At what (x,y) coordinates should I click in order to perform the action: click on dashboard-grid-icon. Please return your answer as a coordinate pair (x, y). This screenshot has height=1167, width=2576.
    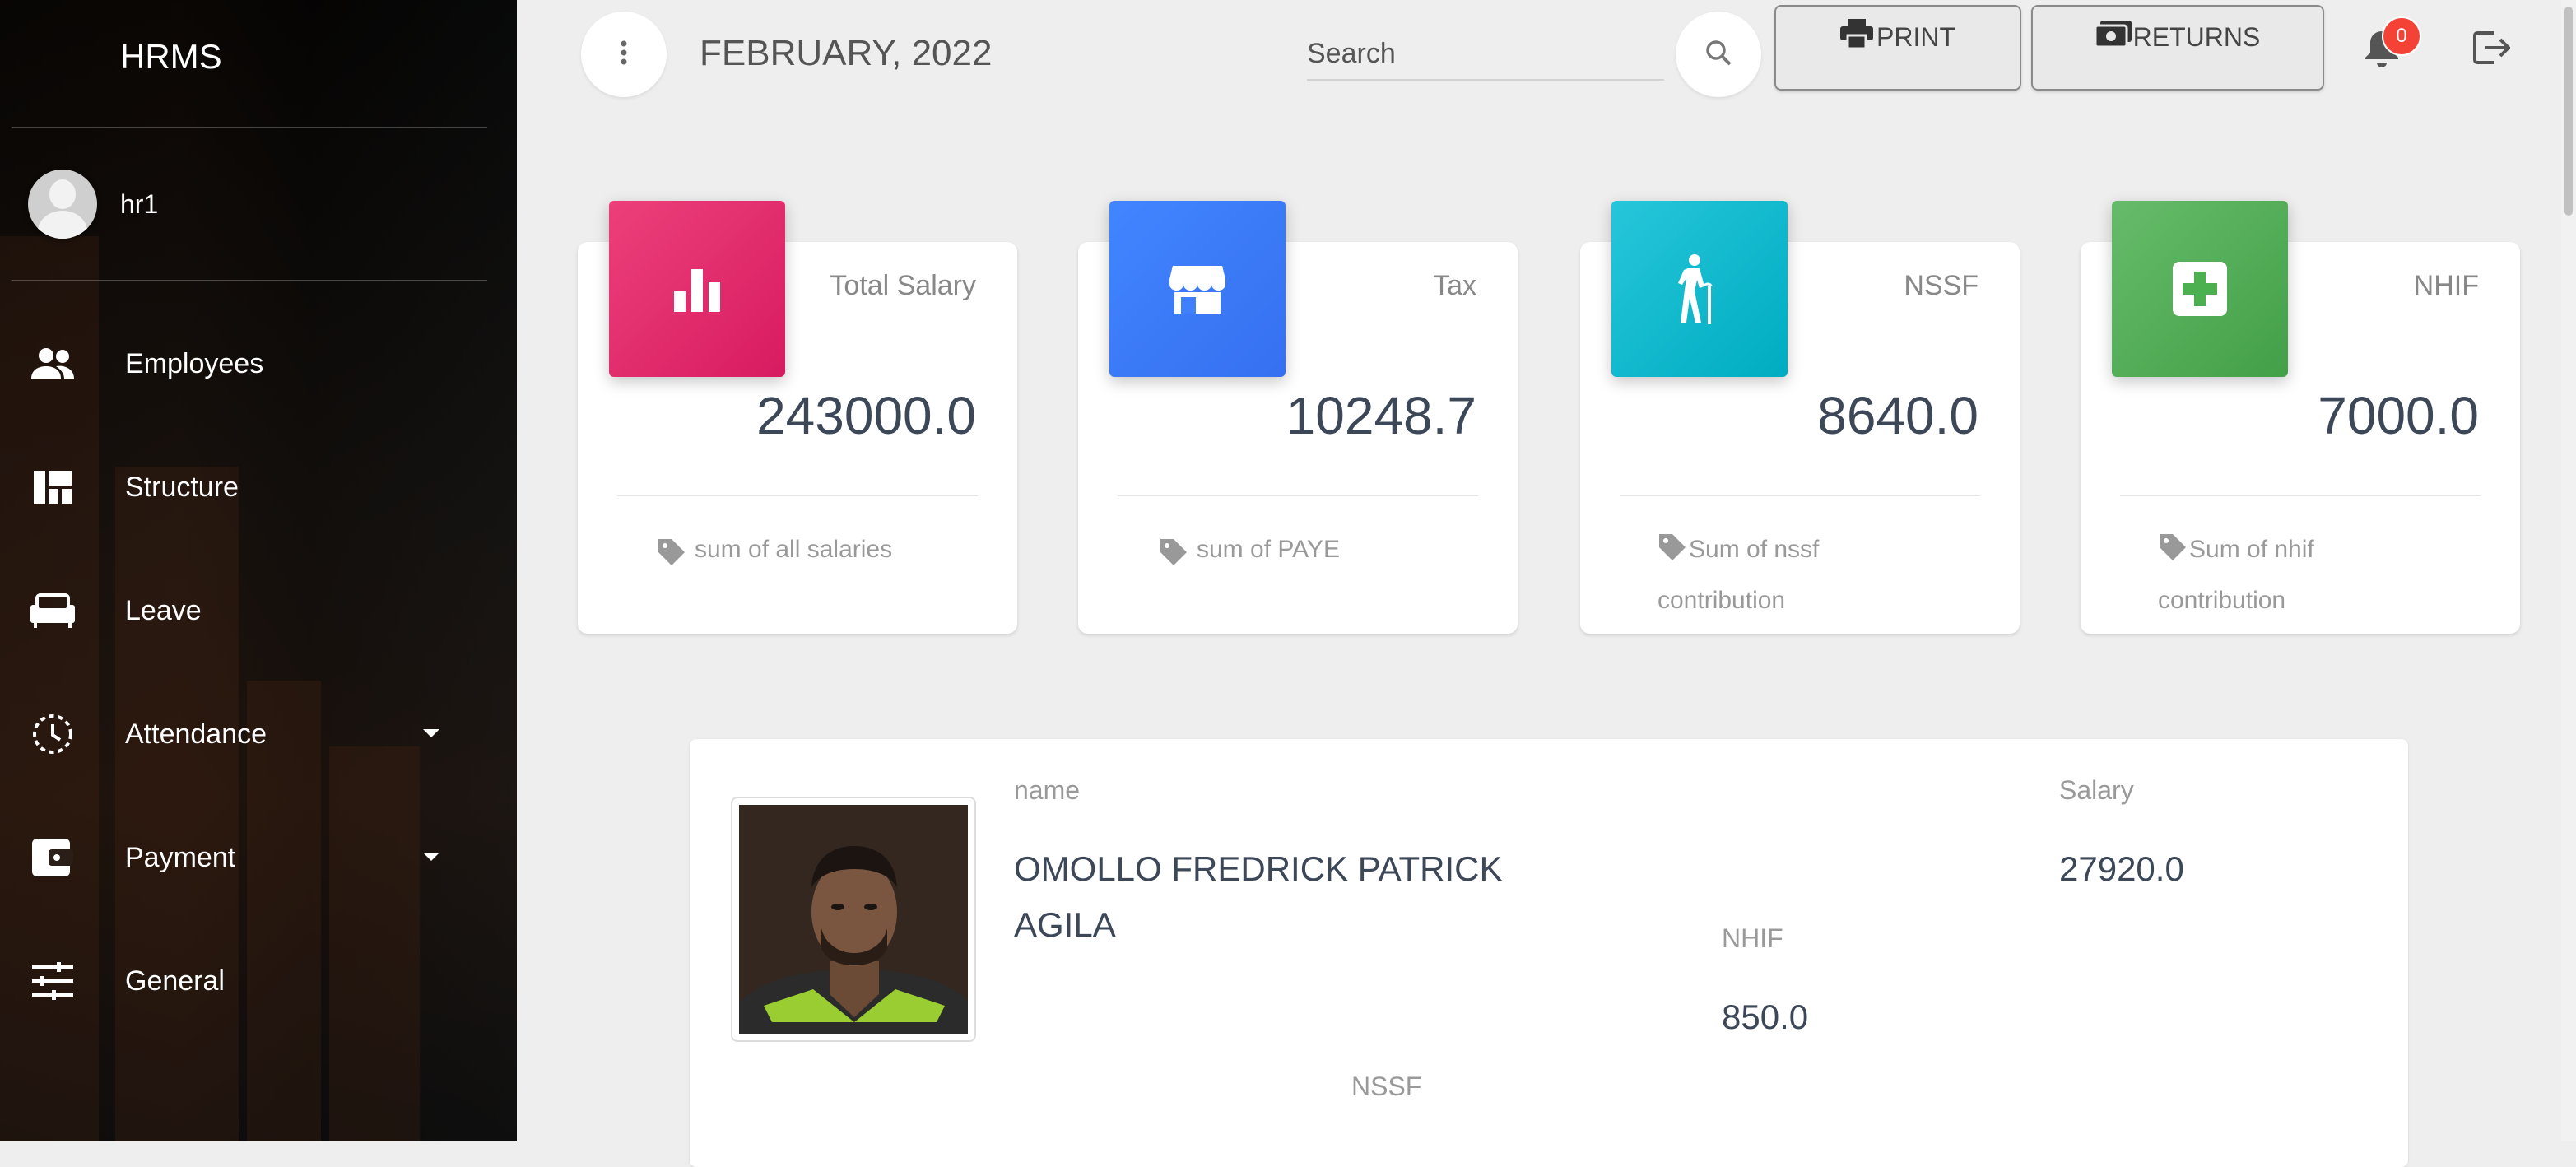
    Looking at the image, I should click on (52, 488).